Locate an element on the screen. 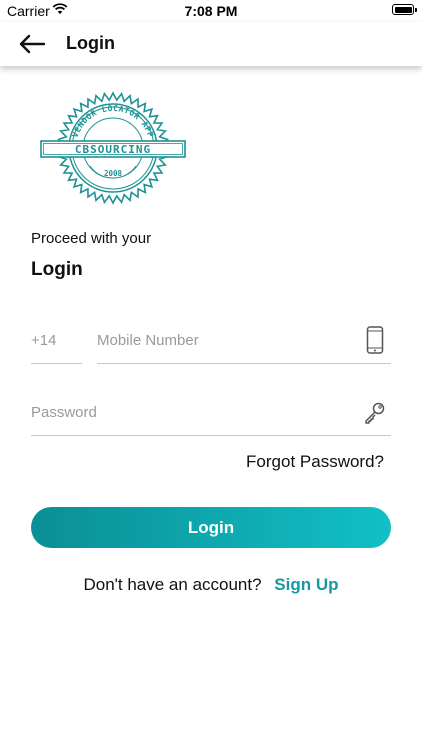 This screenshot has width=422, height=750. mobile-phone-icon is located at coordinates (375, 340).